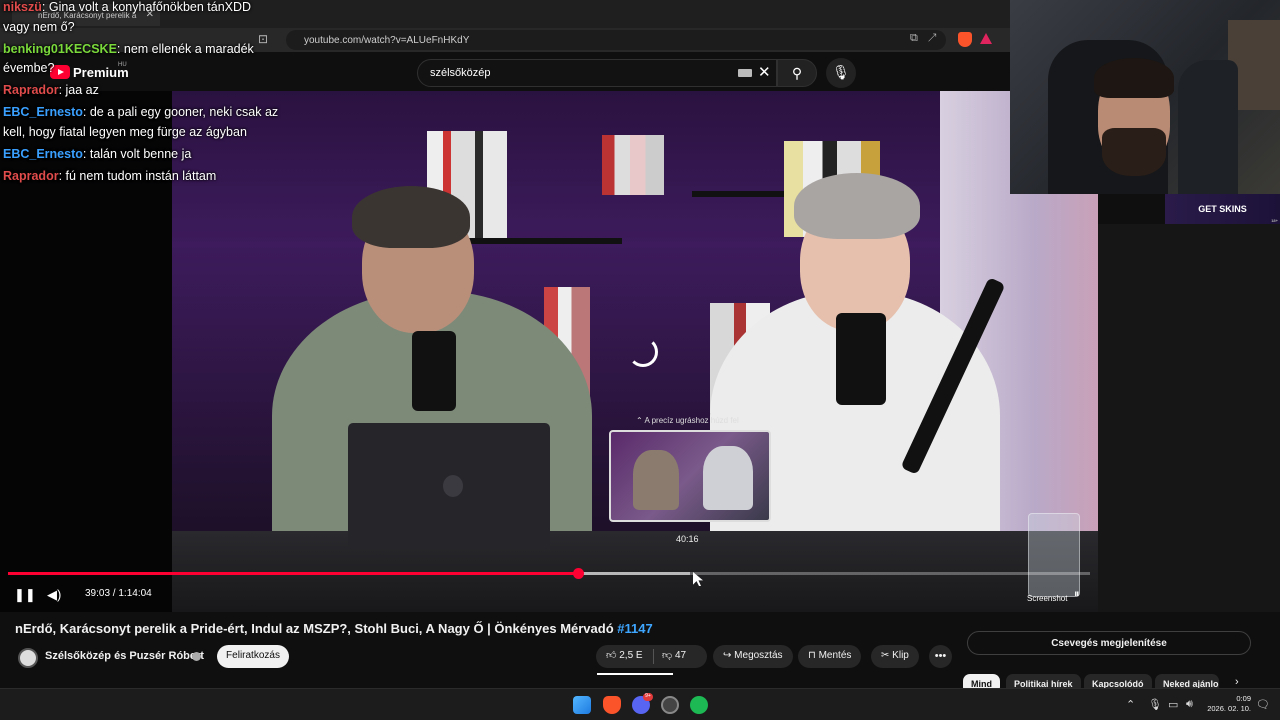  I want to click on thumbs-up-icon: 👍︎, so click(611, 655).